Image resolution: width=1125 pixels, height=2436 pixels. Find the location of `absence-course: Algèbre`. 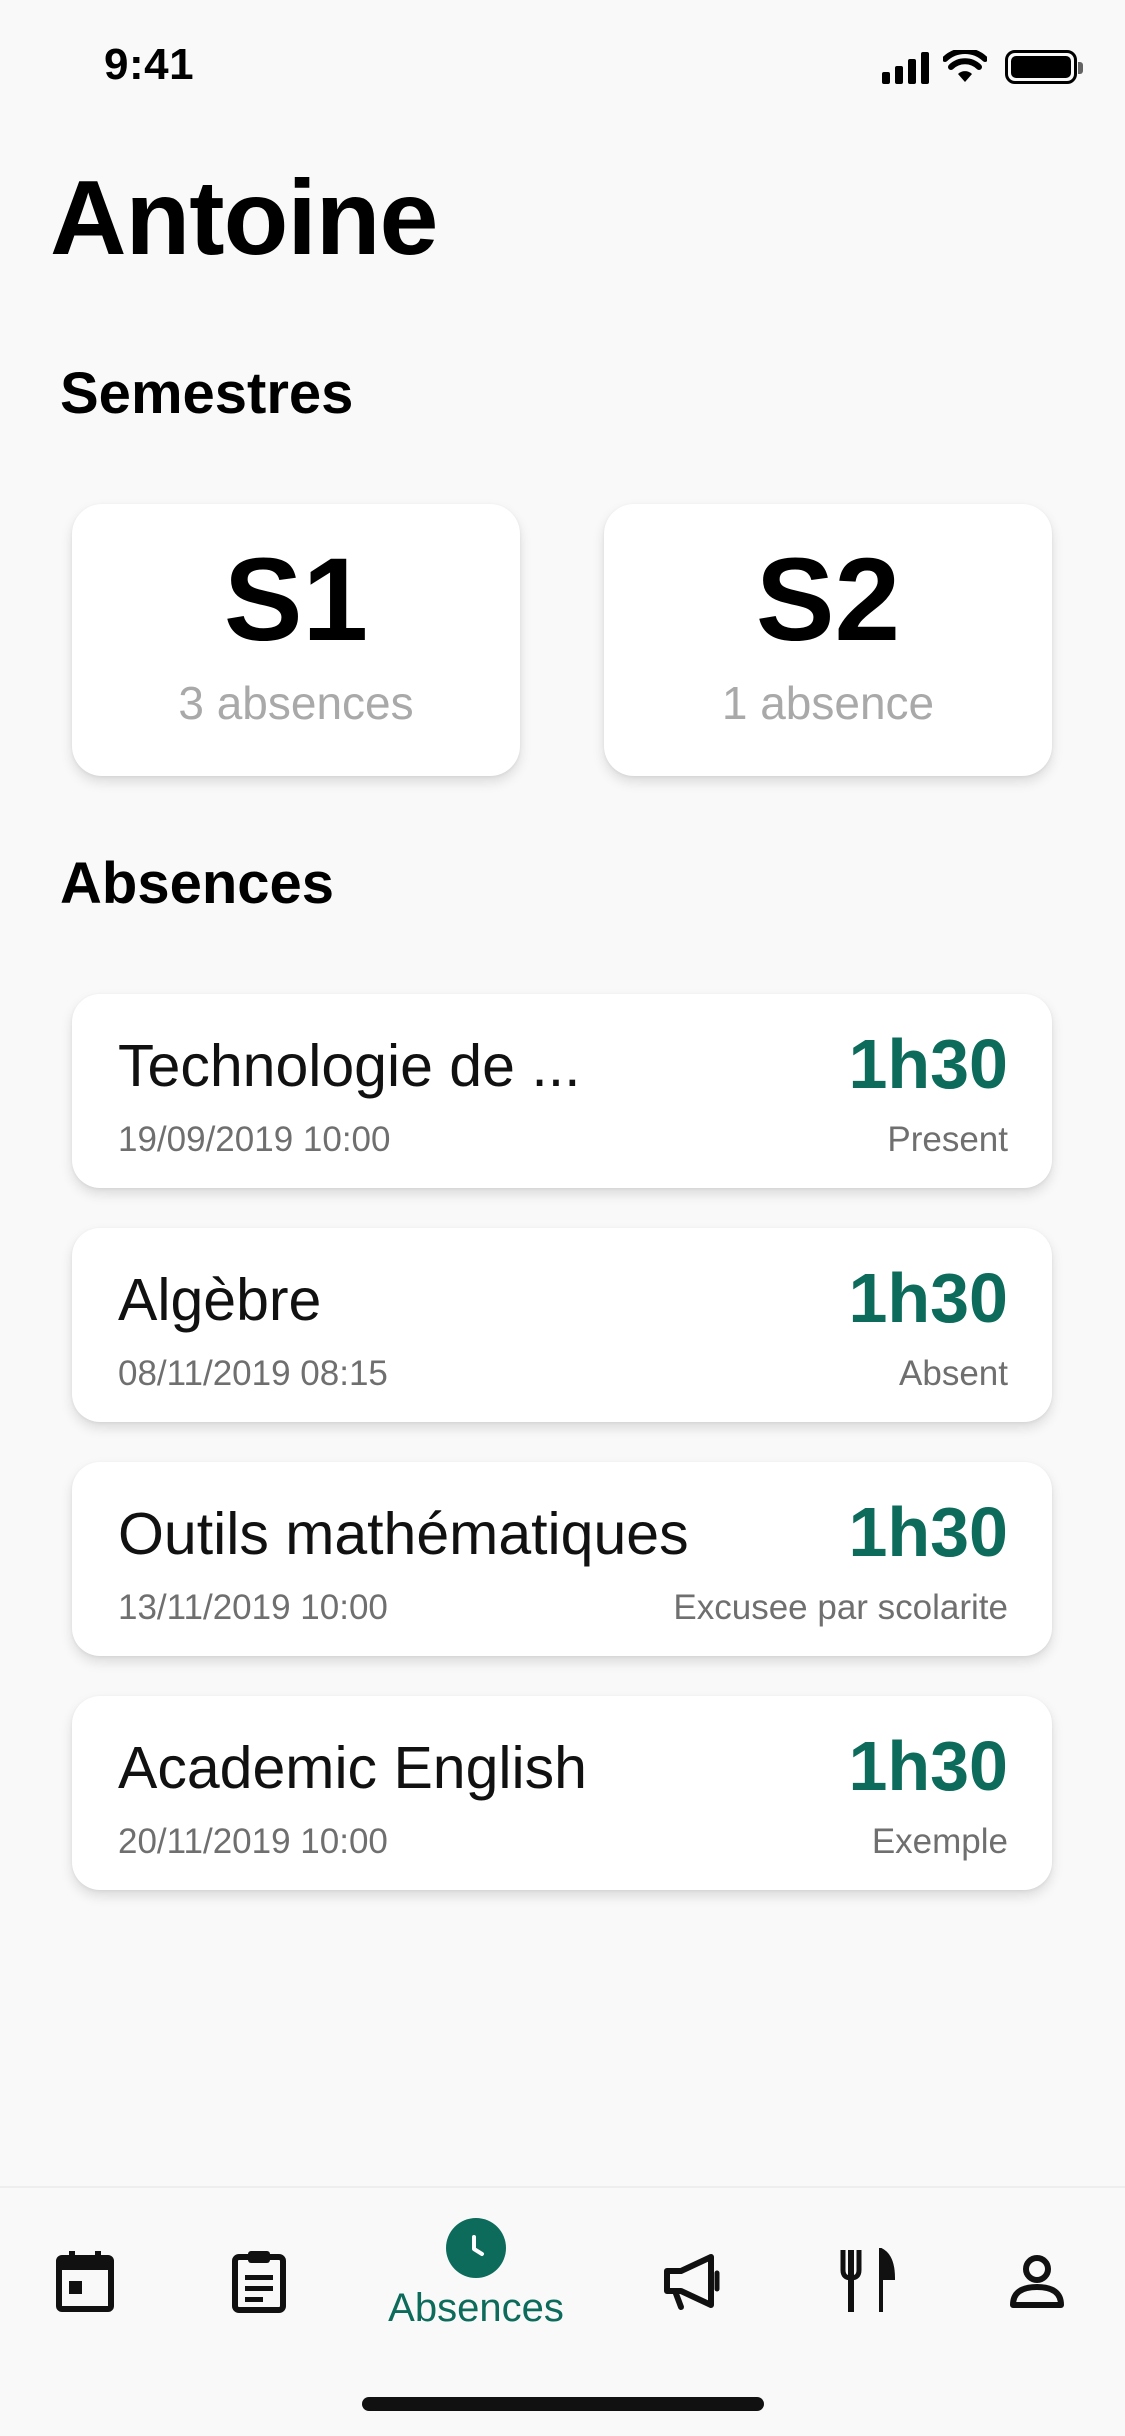

absence-course: Algèbre is located at coordinates (220, 1300).